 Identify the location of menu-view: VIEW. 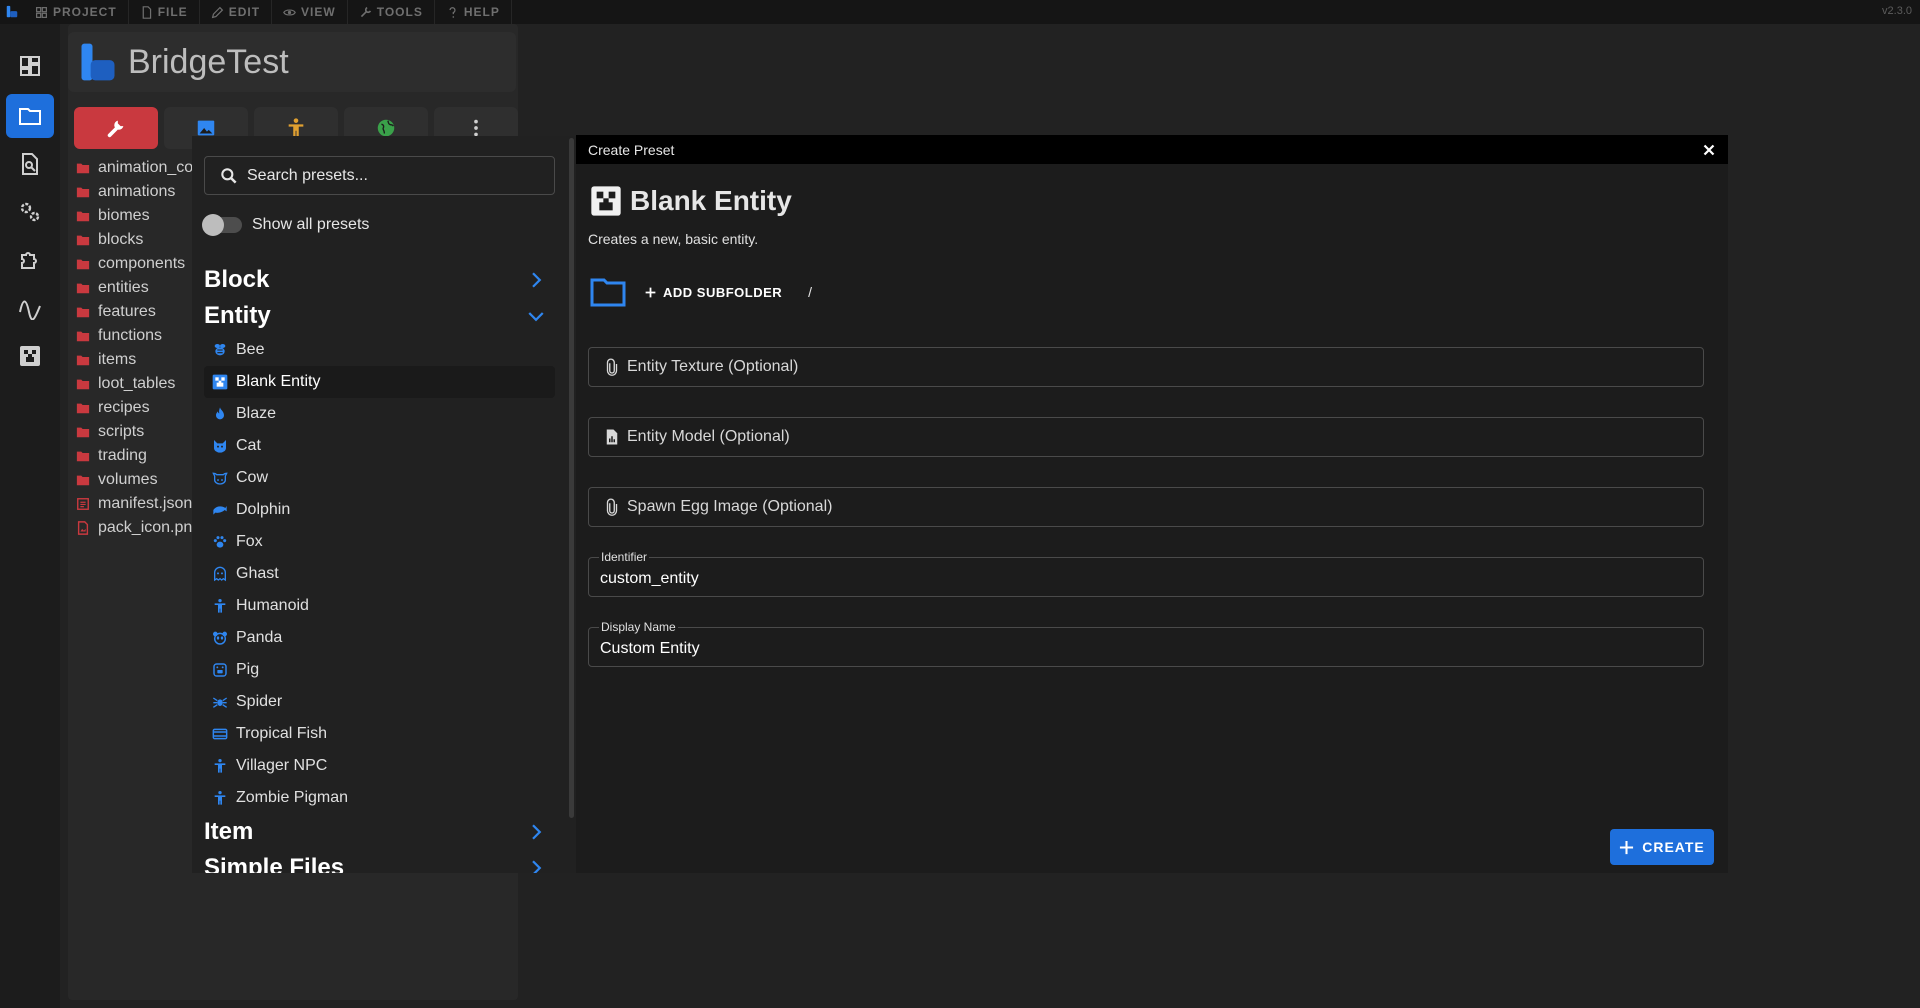
(310, 12).